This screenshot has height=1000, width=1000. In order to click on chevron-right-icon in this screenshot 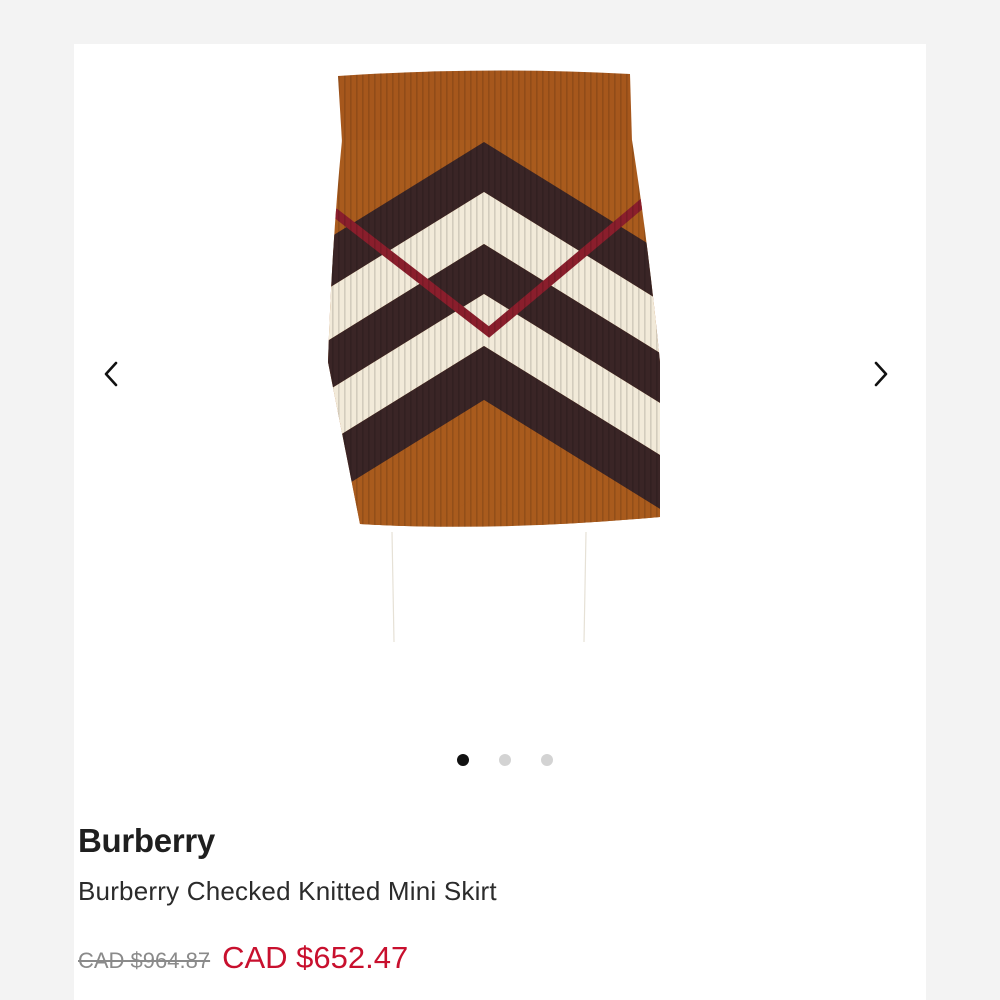, I will do `click(881, 374)`.